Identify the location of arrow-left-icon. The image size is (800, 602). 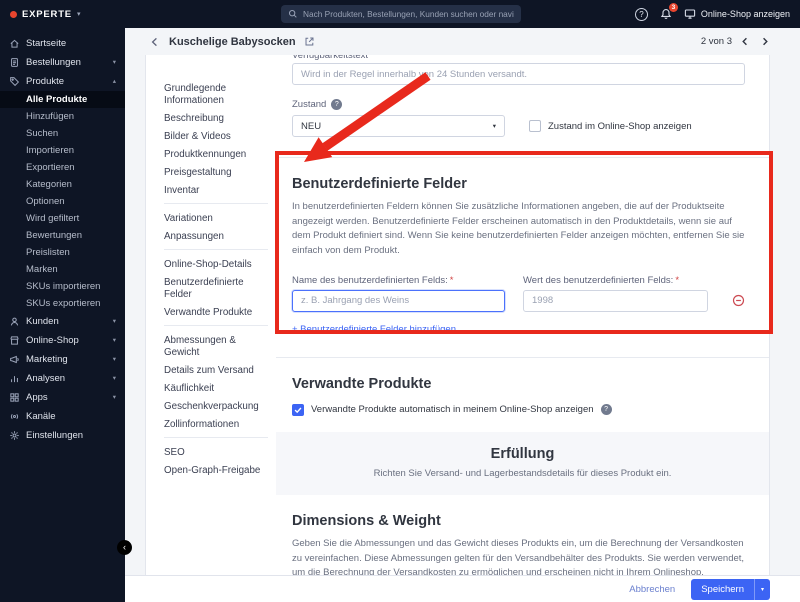
(154, 41).